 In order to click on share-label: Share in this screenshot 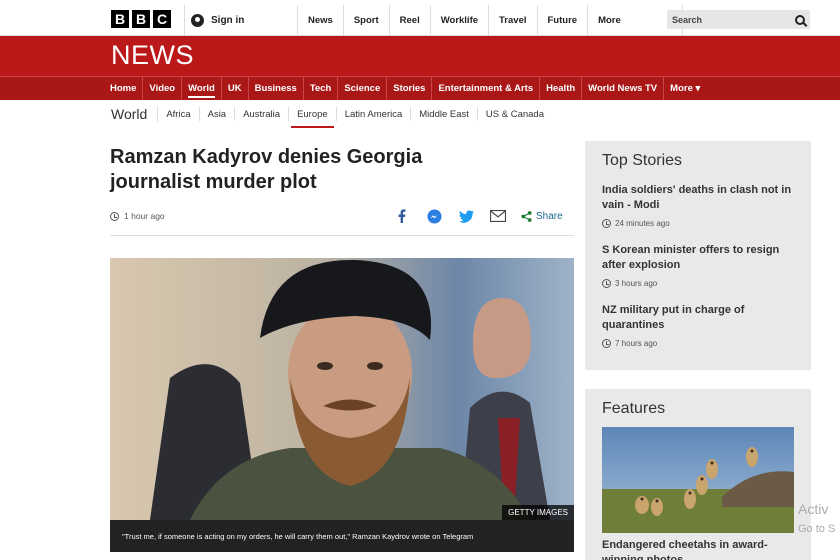, I will do `click(549, 216)`.